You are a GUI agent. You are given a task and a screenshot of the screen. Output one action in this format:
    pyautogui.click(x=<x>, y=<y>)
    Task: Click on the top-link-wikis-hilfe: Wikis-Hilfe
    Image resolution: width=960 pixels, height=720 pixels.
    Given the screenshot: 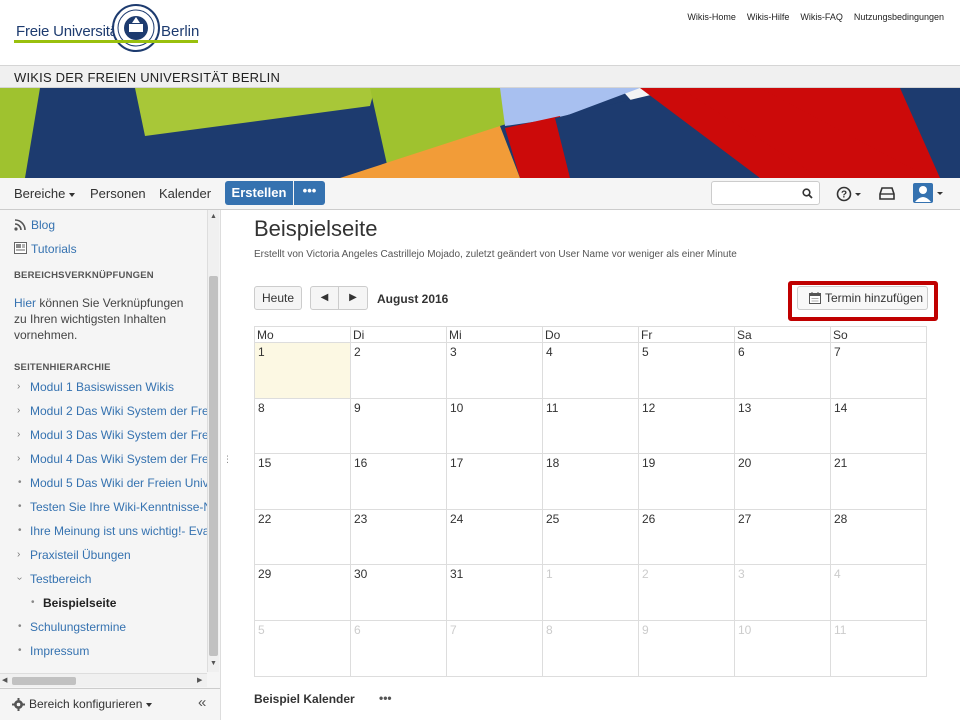 What is the action you would take?
    pyautogui.click(x=768, y=17)
    